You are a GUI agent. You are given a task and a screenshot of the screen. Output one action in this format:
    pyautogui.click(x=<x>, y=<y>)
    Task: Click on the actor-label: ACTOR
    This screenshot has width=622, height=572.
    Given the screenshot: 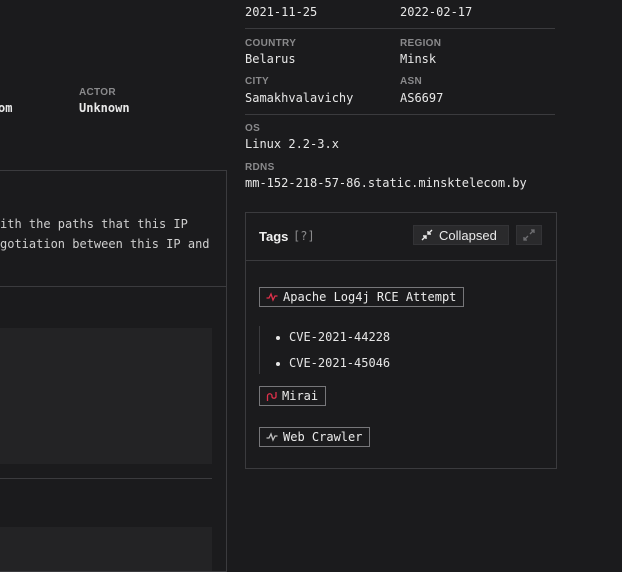 What is the action you would take?
    pyautogui.click(x=97, y=92)
    